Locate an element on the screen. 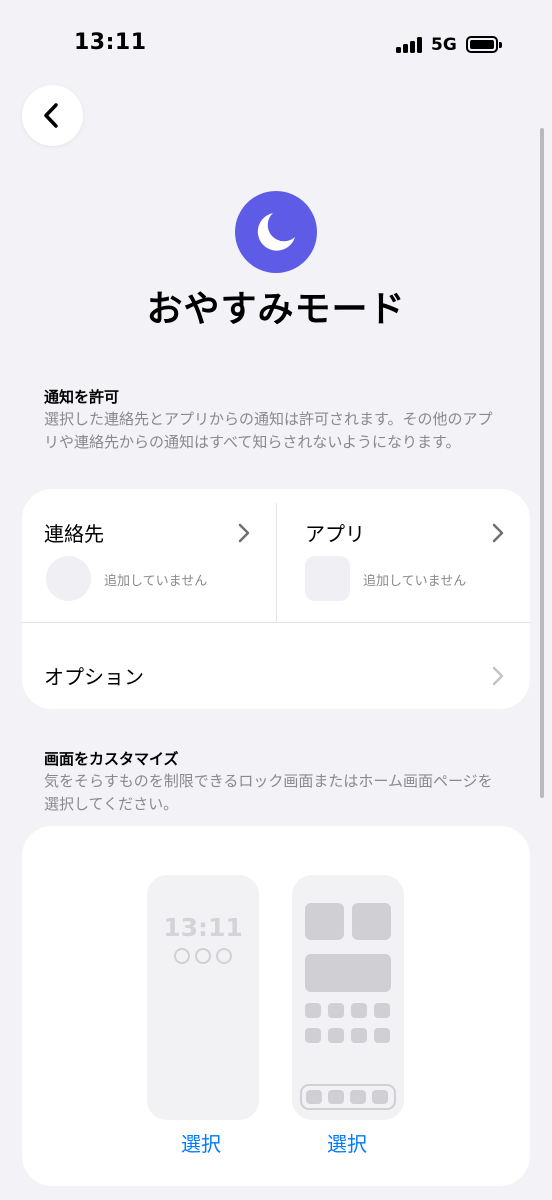  contact-avatar-placeholder is located at coordinates (68, 578).